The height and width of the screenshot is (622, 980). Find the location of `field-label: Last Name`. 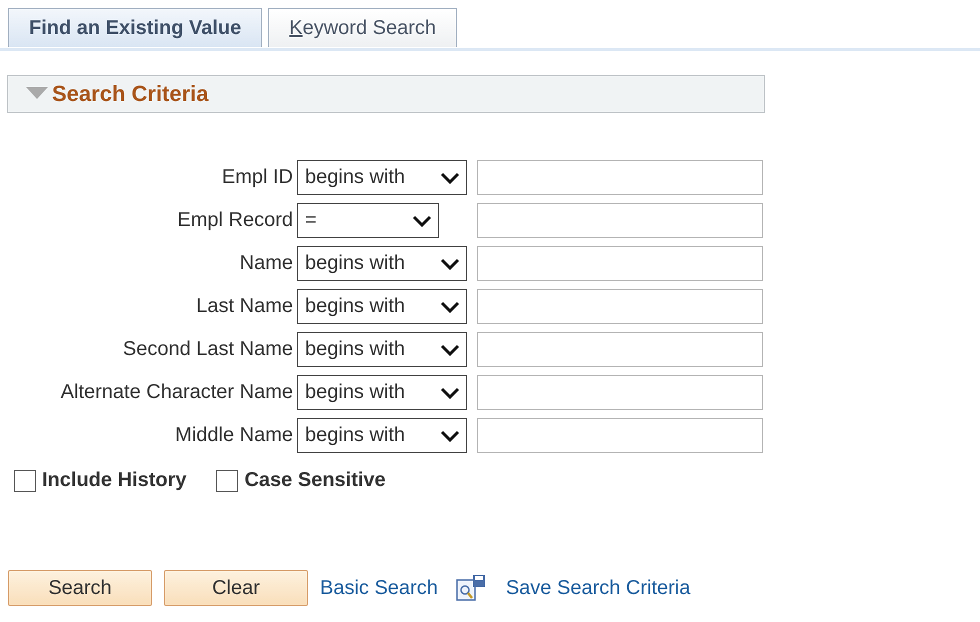

field-label: Last Name is located at coordinates (244, 306).